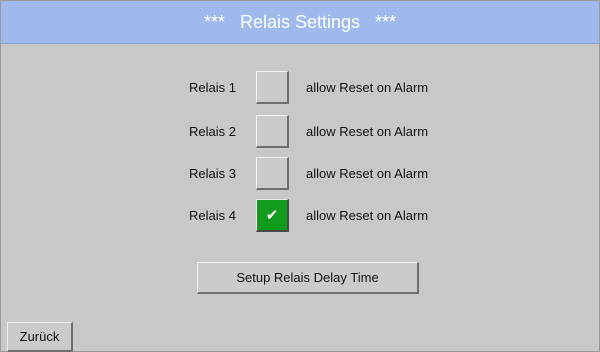 This screenshot has width=600, height=352. I want to click on relay-row-3: Relais 3 allow Reset on Alarm, so click(300, 174).